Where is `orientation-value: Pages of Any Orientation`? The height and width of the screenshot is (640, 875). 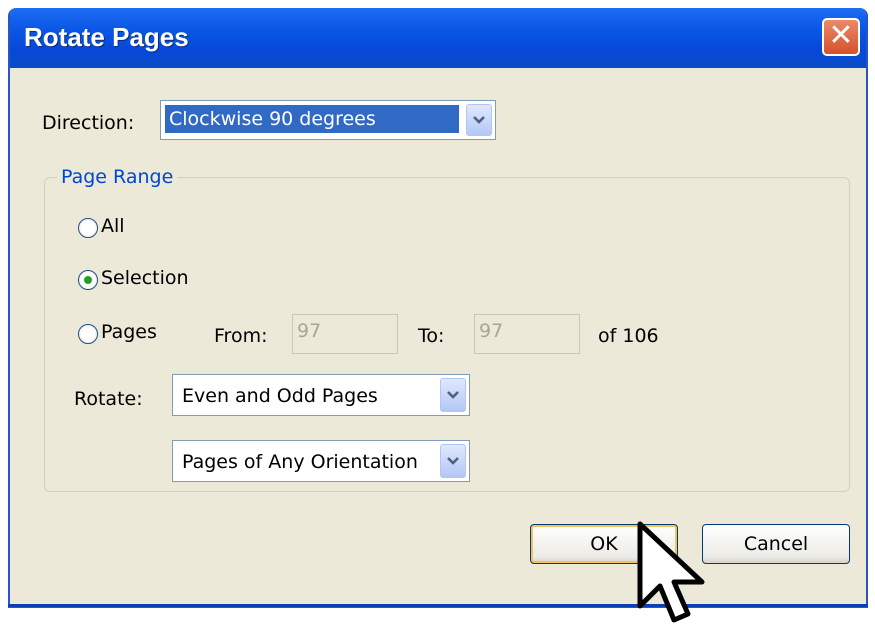
orientation-value: Pages of Any Orientation is located at coordinates (300, 462).